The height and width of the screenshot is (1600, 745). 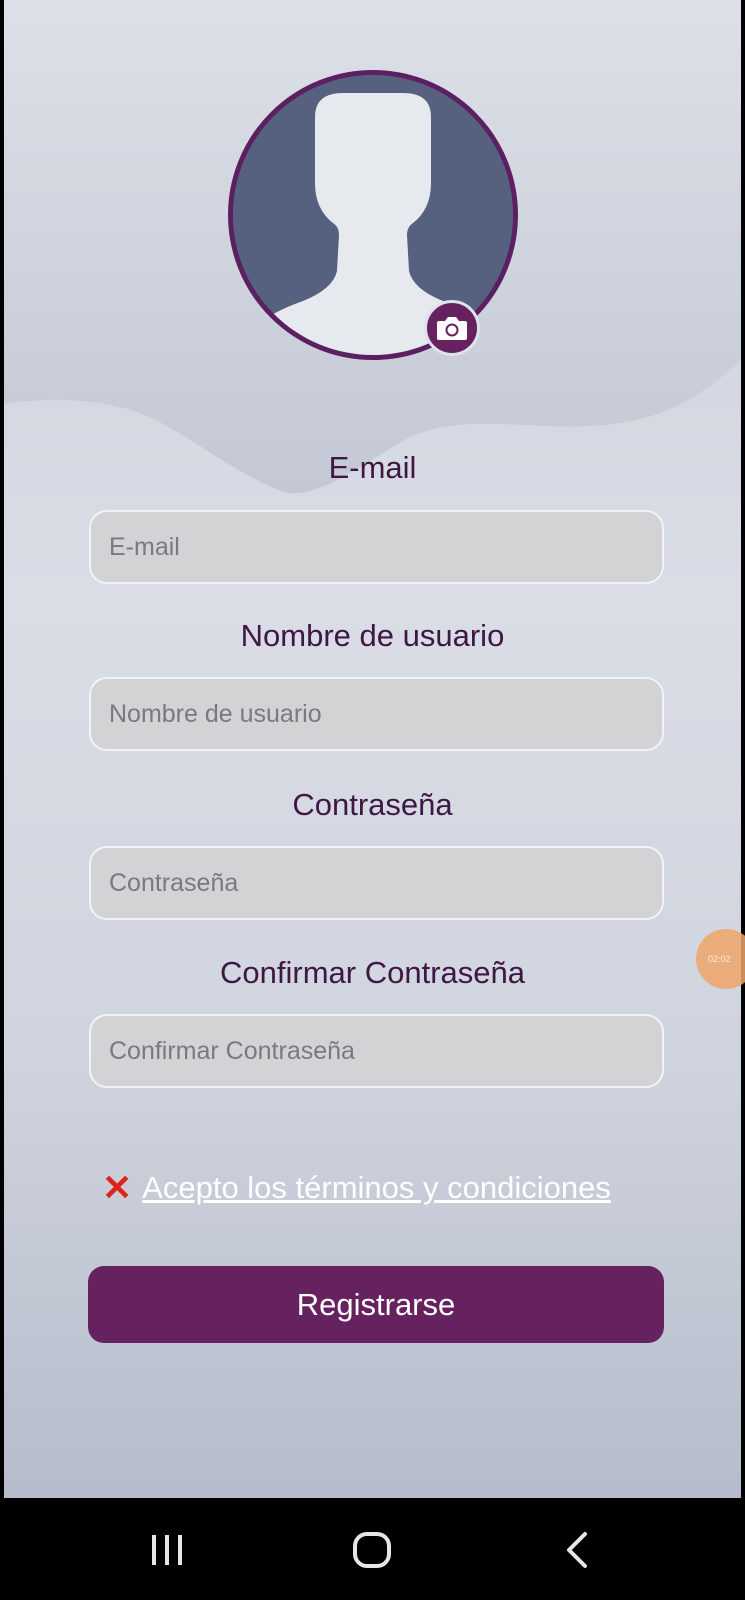 I want to click on email-field, so click(x=376, y=547).